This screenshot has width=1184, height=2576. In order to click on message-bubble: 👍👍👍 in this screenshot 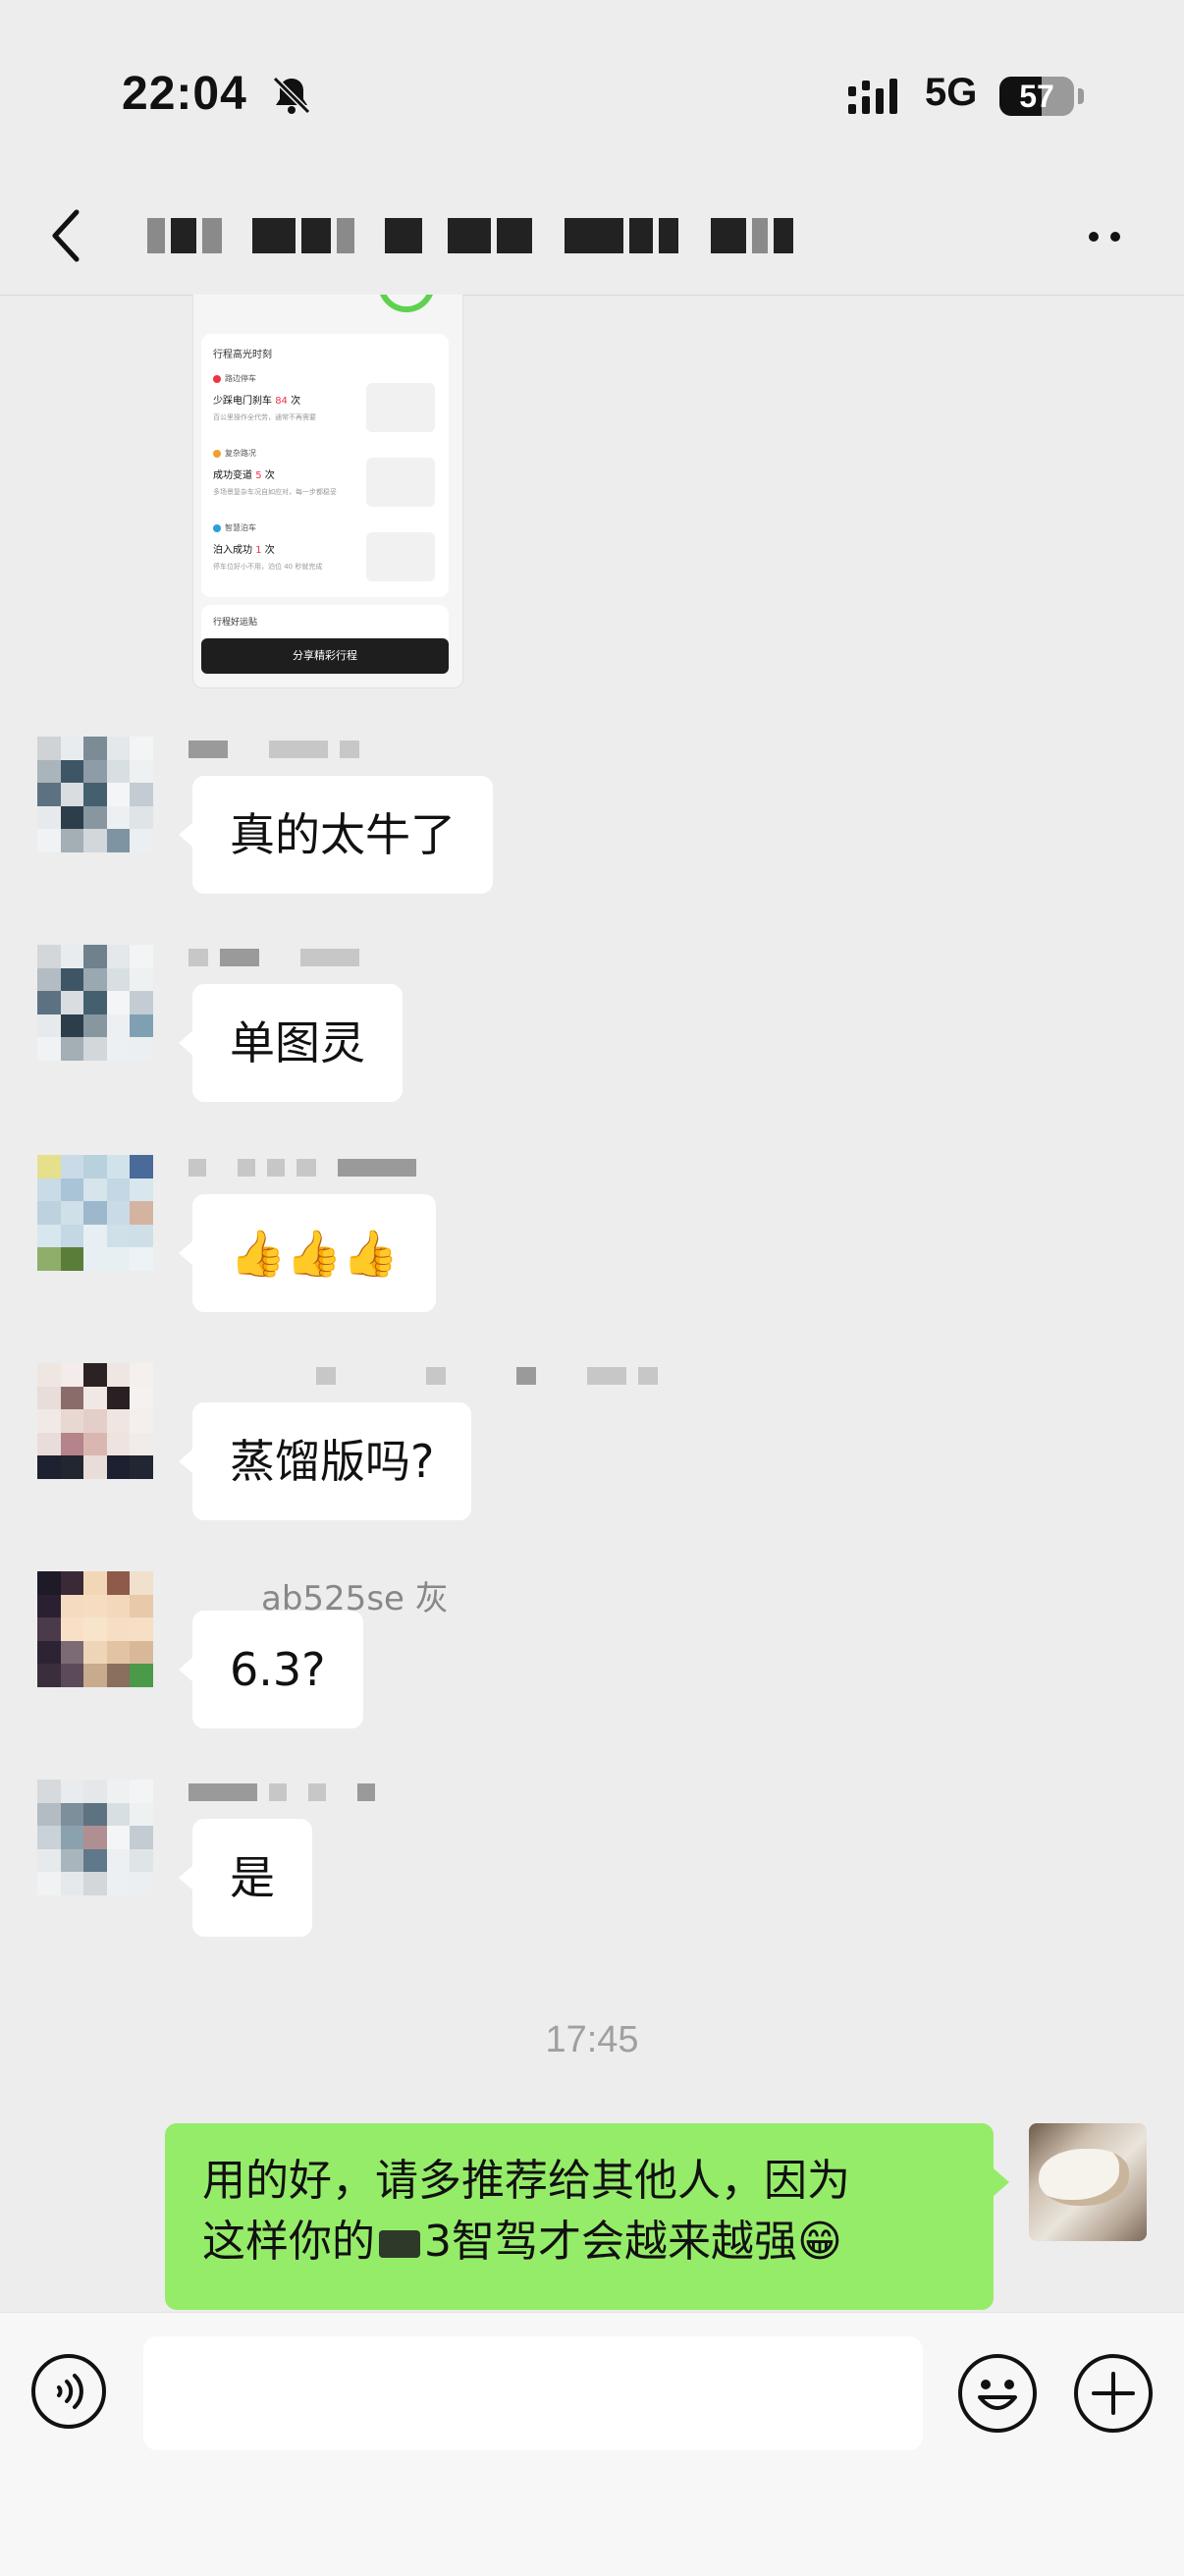, I will do `click(307, 1253)`.